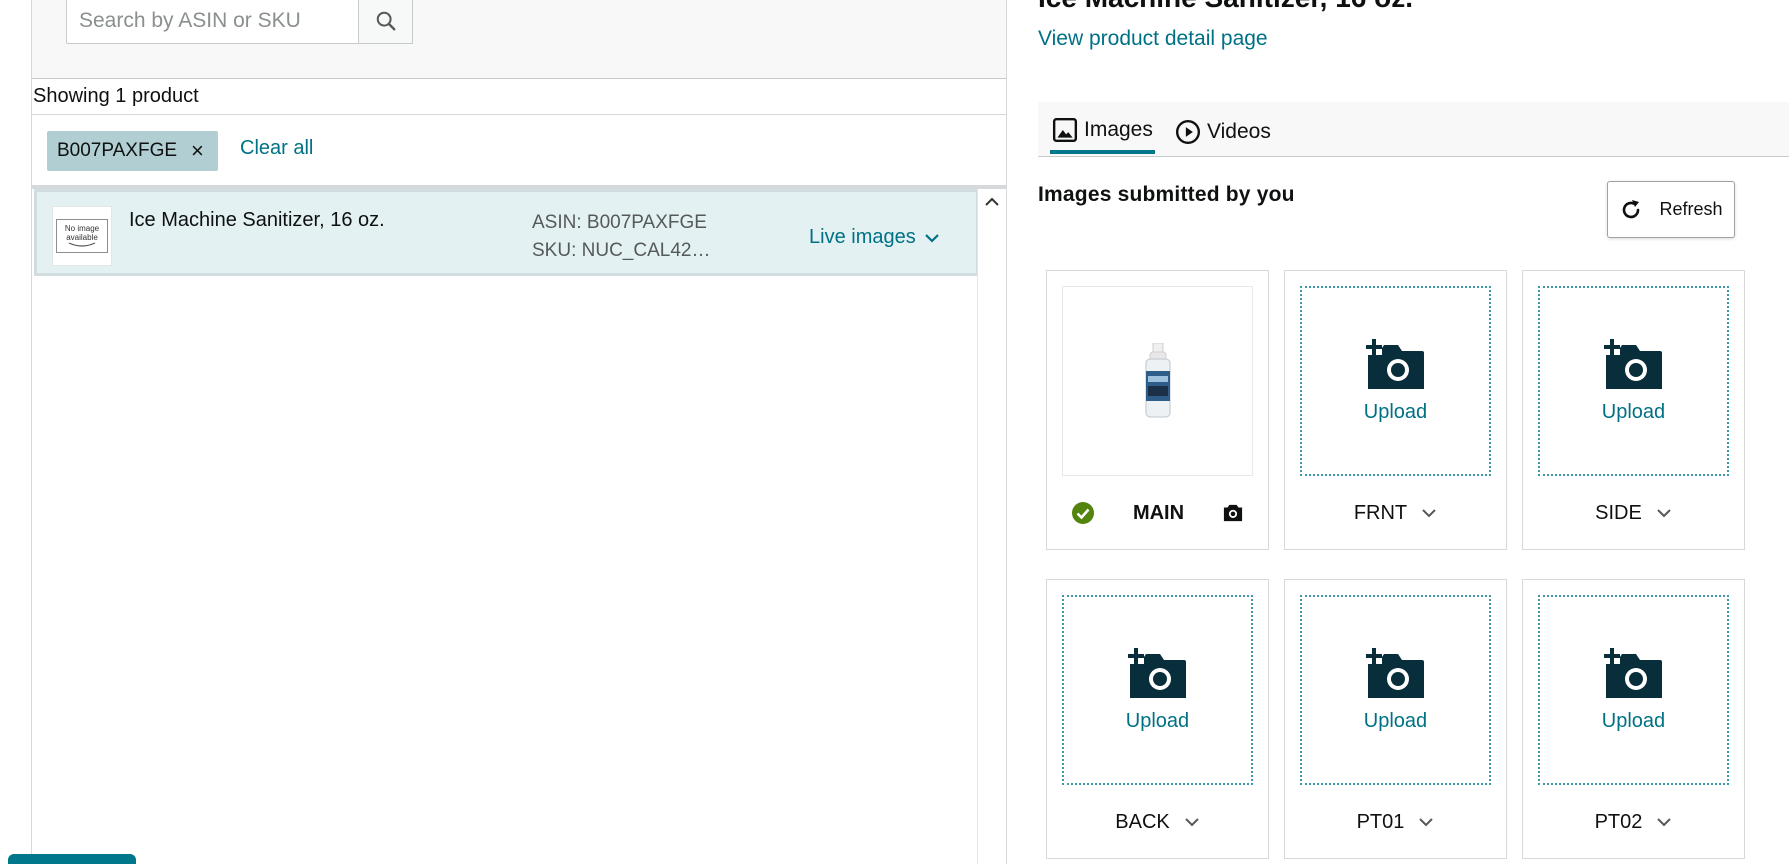 This screenshot has width=1789, height=864. I want to click on image-slot-side: Upload SIDE, so click(1633, 410).